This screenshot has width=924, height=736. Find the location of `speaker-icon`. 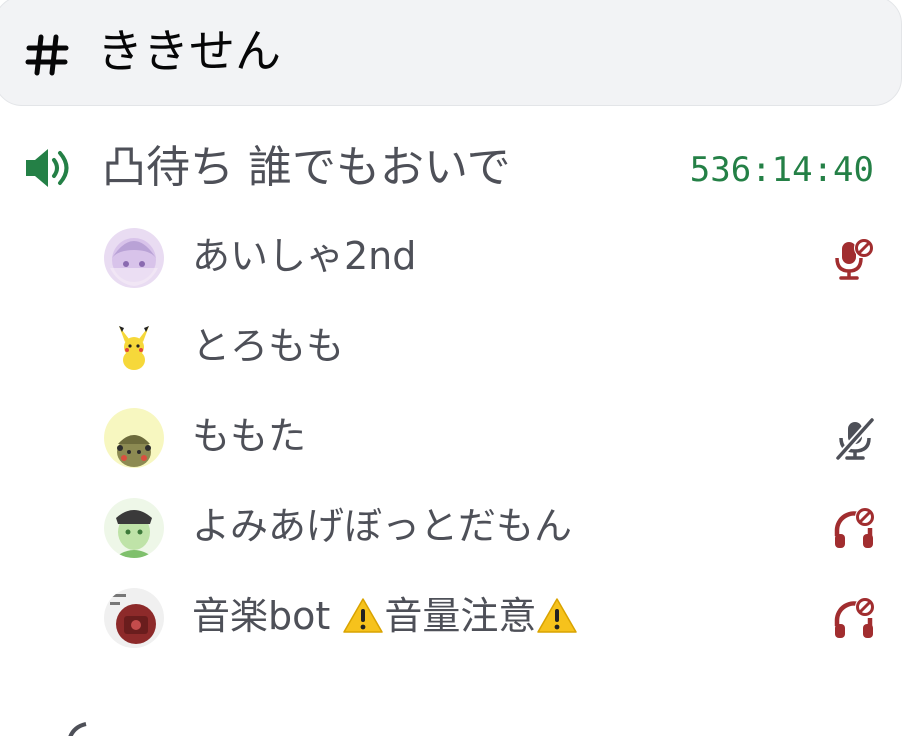

speaker-icon is located at coordinates (47, 168).